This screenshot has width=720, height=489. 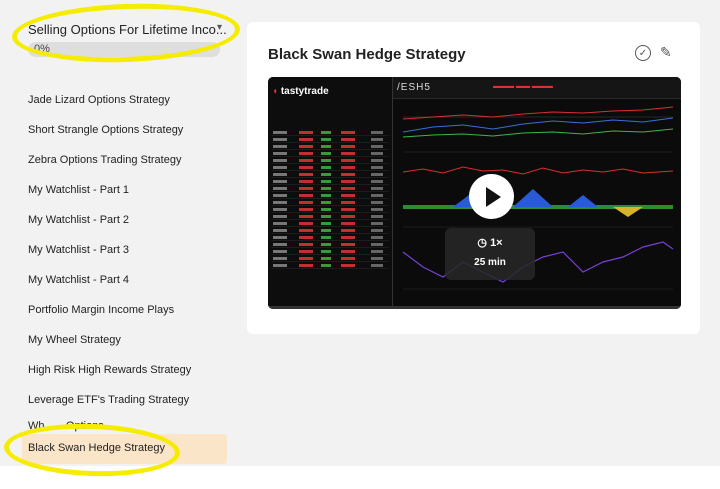 I want to click on video-thumbnail-sidebar: ◖ tastytrade, so click(x=330, y=193).